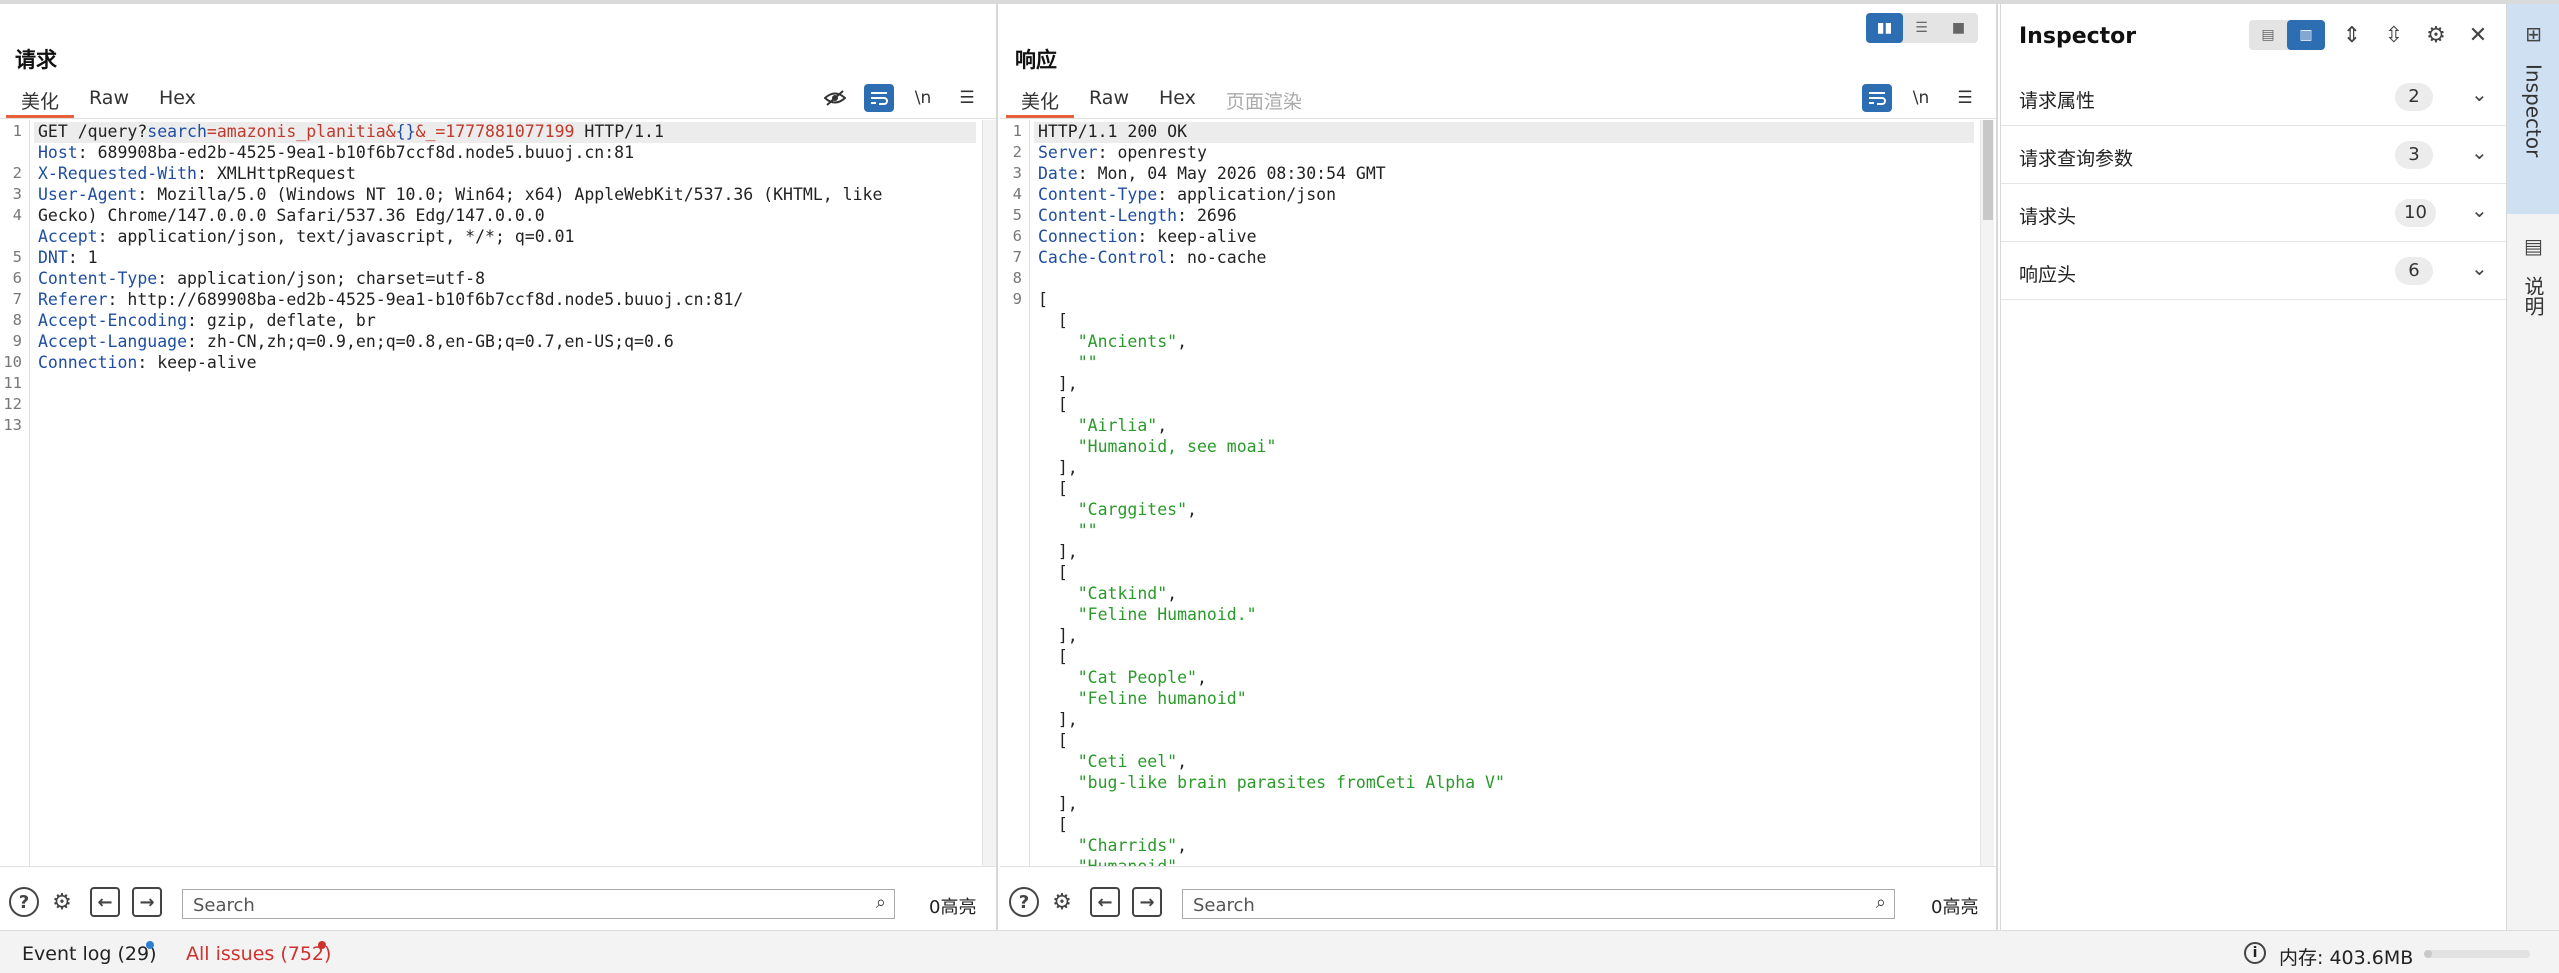  Describe the element at coordinates (1017, 236) in the screenshot. I see `line-number: 6` at that location.